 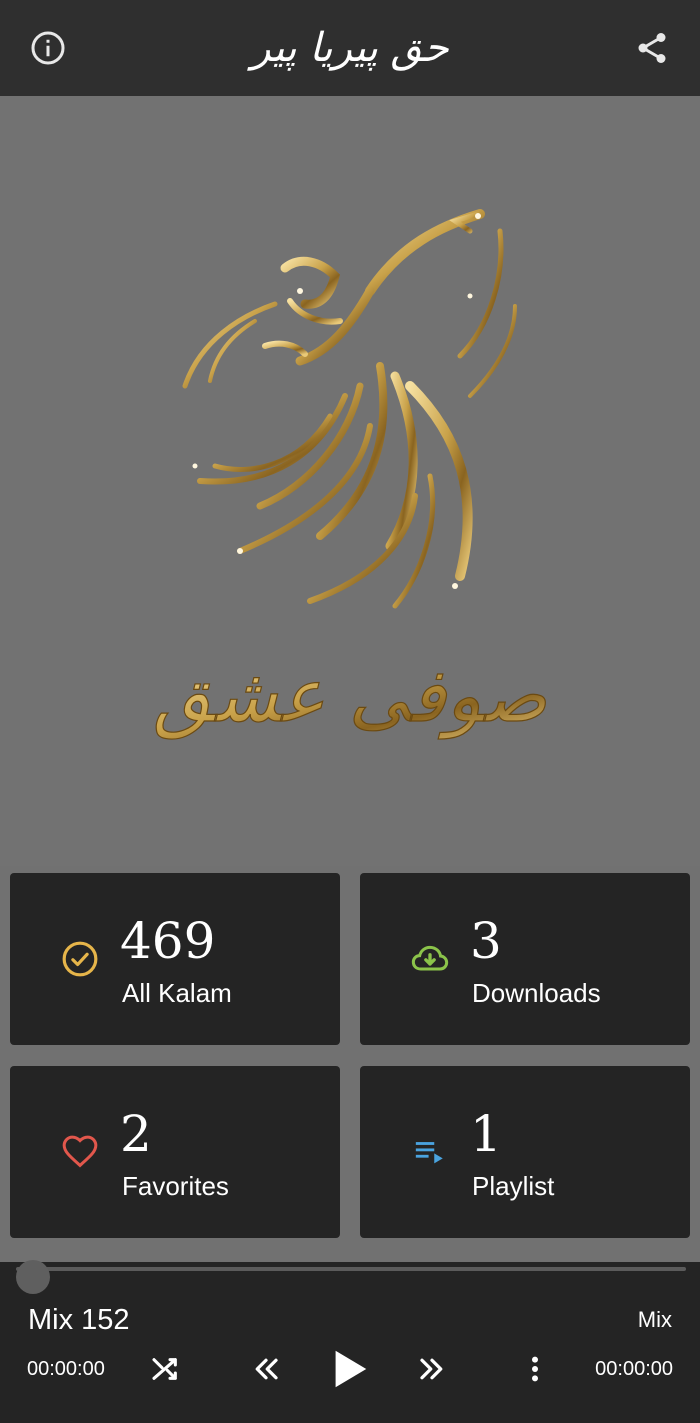 What do you see at coordinates (654, 1319) in the screenshot?
I see `track-type: Mix` at bounding box center [654, 1319].